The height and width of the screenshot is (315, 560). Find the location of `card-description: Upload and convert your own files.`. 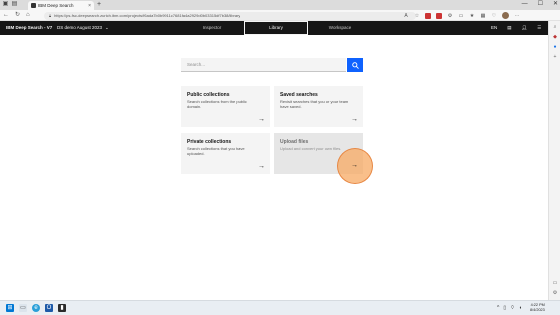

card-description: Upload and convert your own files. is located at coordinates (311, 148).